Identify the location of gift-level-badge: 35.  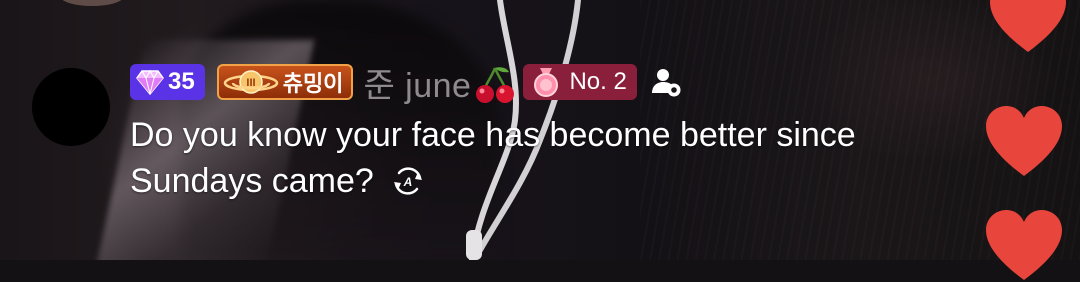
(167, 82).